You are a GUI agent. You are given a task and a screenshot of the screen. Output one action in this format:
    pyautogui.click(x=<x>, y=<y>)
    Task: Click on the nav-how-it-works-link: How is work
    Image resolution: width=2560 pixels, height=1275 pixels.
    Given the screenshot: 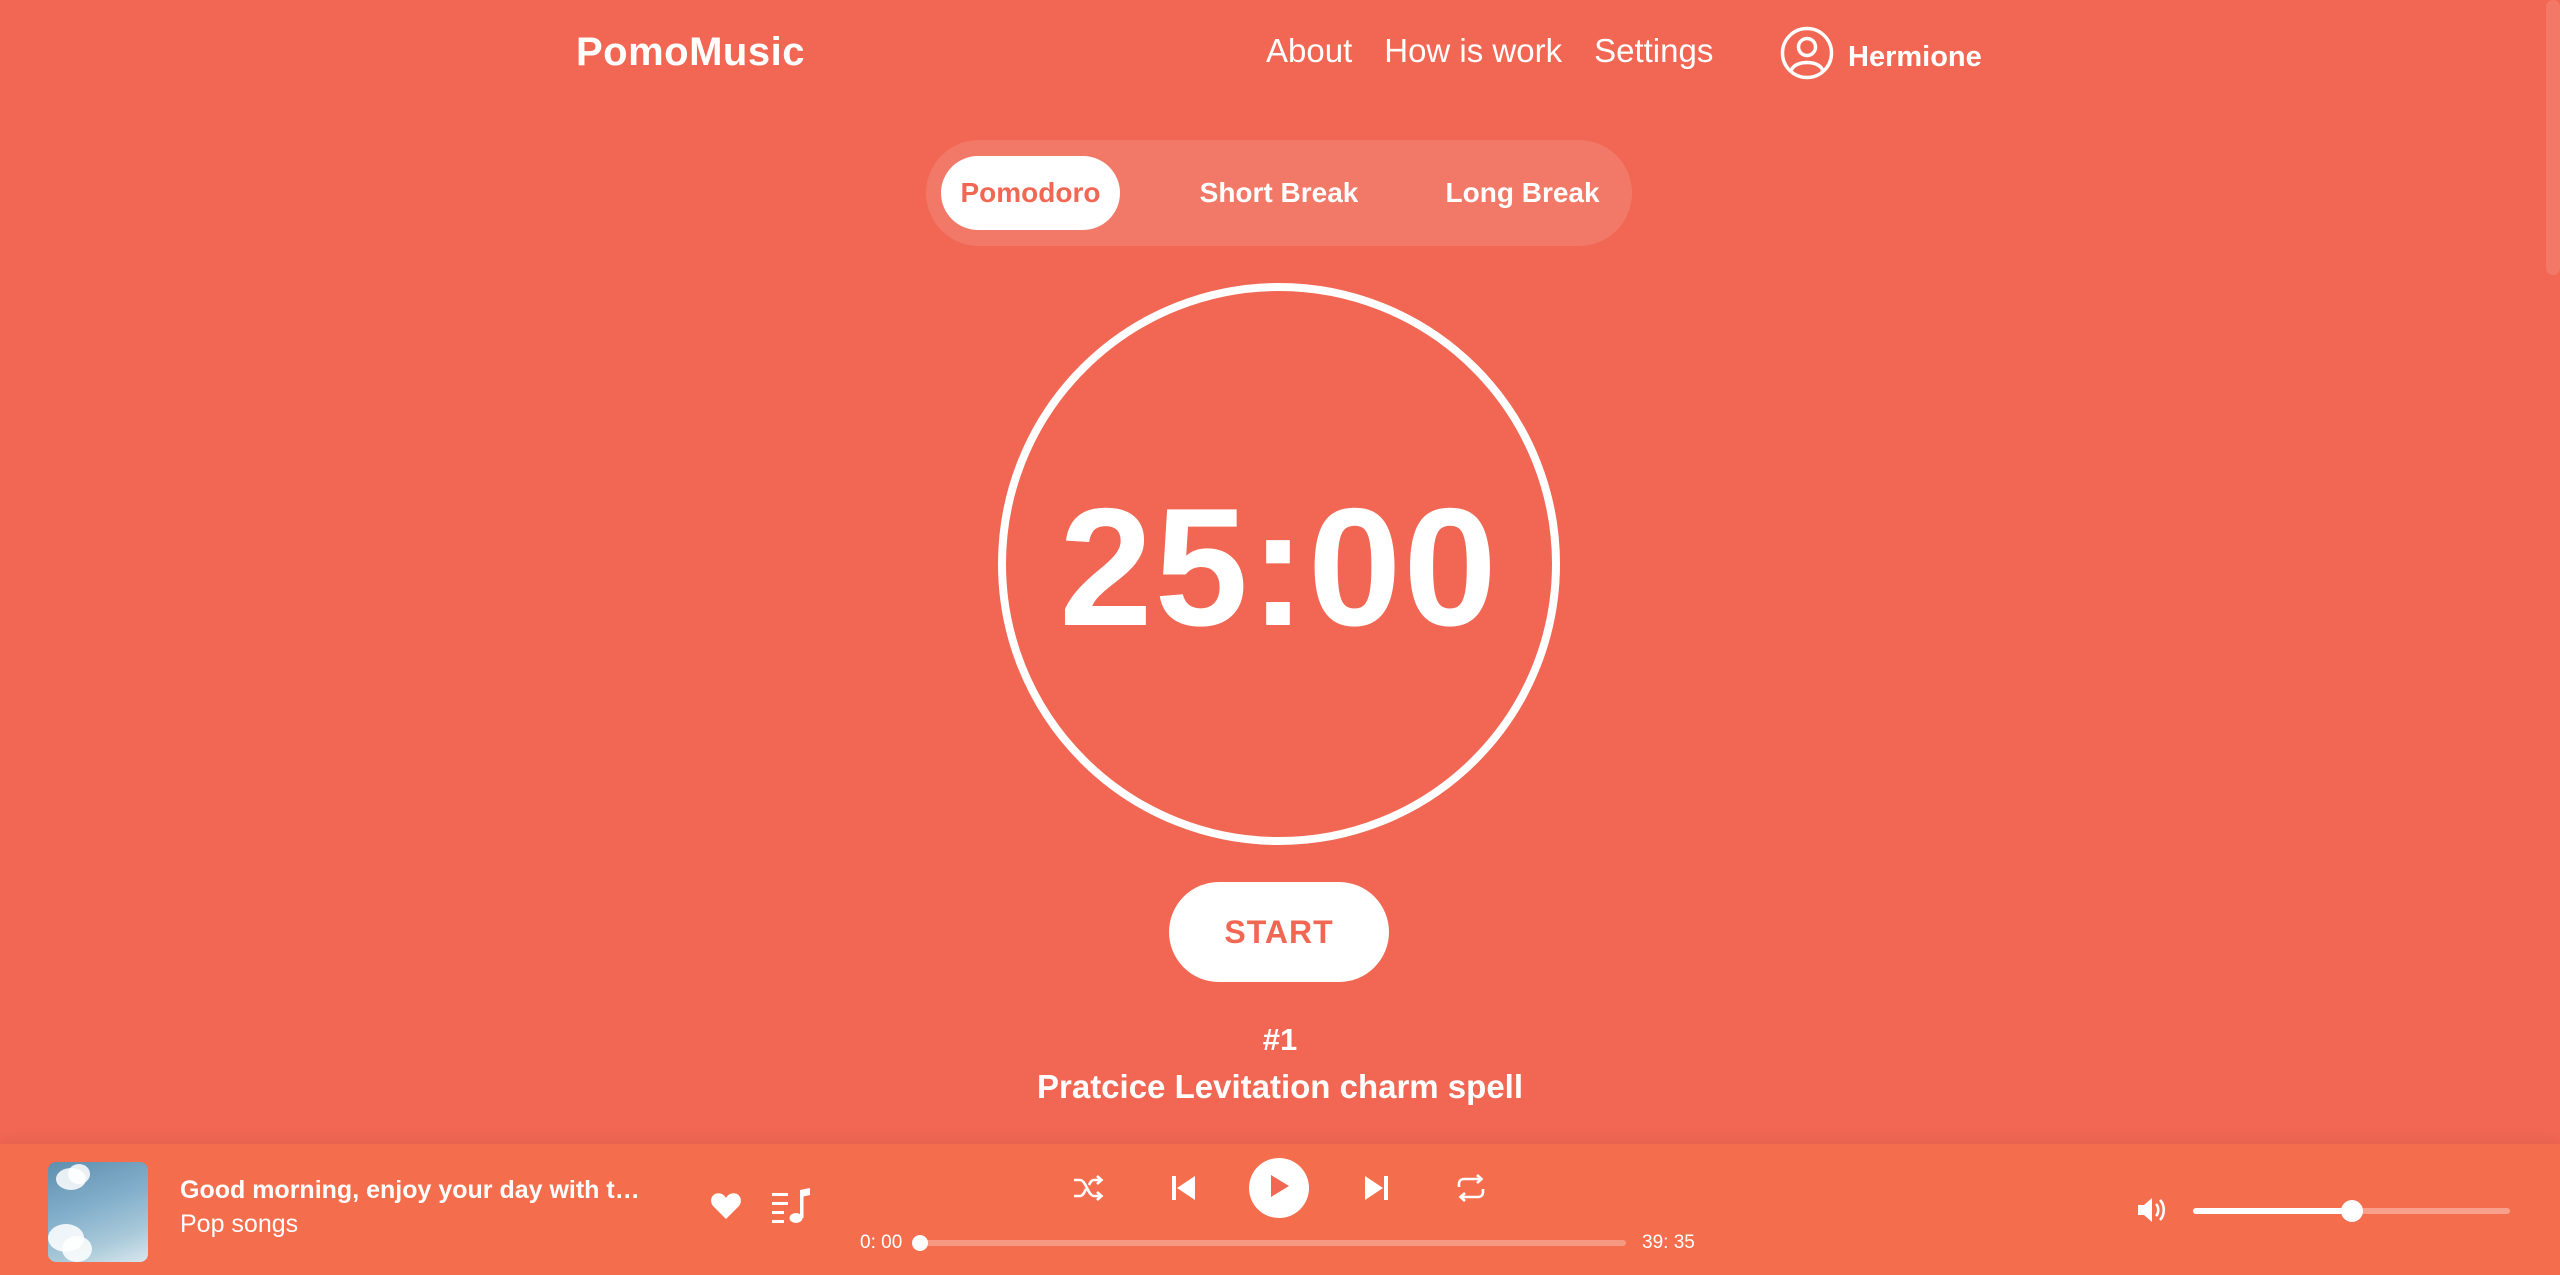 What is the action you would take?
    pyautogui.click(x=1473, y=51)
    